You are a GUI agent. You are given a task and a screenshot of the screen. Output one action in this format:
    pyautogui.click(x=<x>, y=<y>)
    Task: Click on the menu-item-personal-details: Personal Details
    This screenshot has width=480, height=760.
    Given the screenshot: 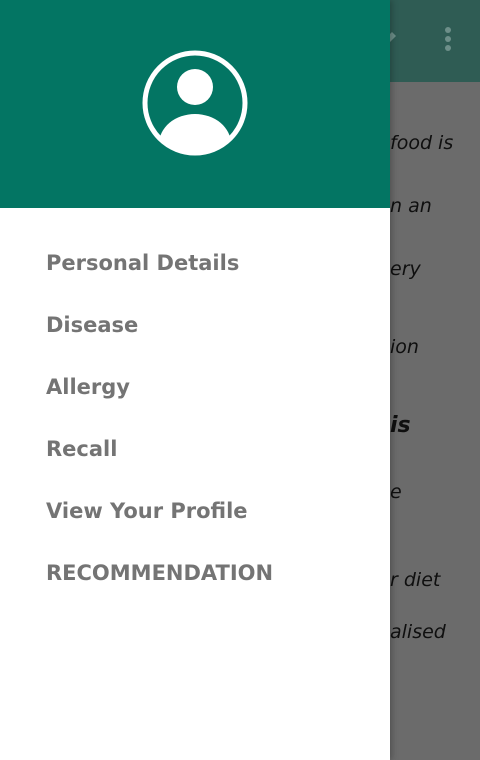 What is the action you would take?
    pyautogui.click(x=195, y=263)
    